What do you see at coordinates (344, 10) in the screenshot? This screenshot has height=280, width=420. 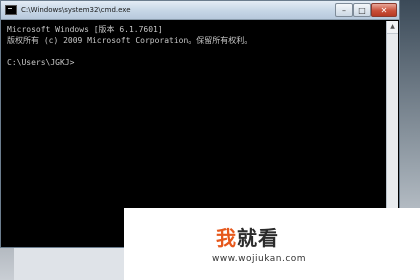 I see `minimize-button: –` at bounding box center [344, 10].